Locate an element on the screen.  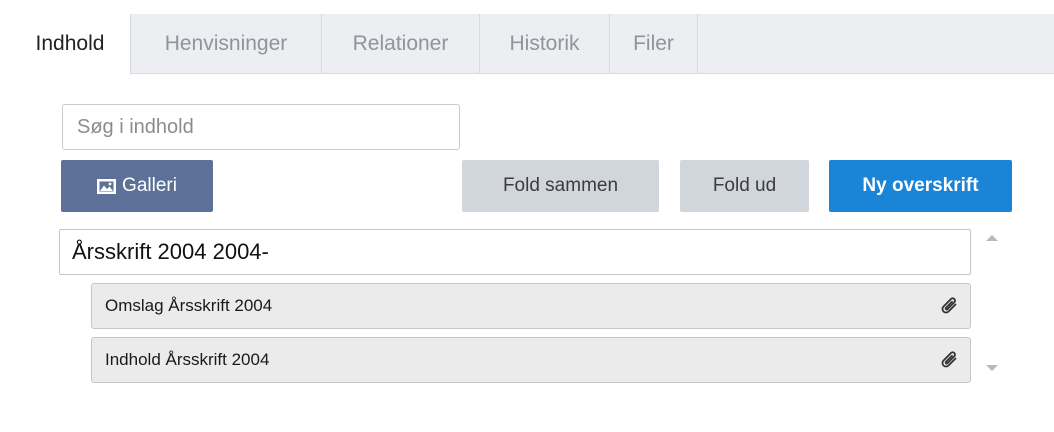
image-icon is located at coordinates (107, 186).